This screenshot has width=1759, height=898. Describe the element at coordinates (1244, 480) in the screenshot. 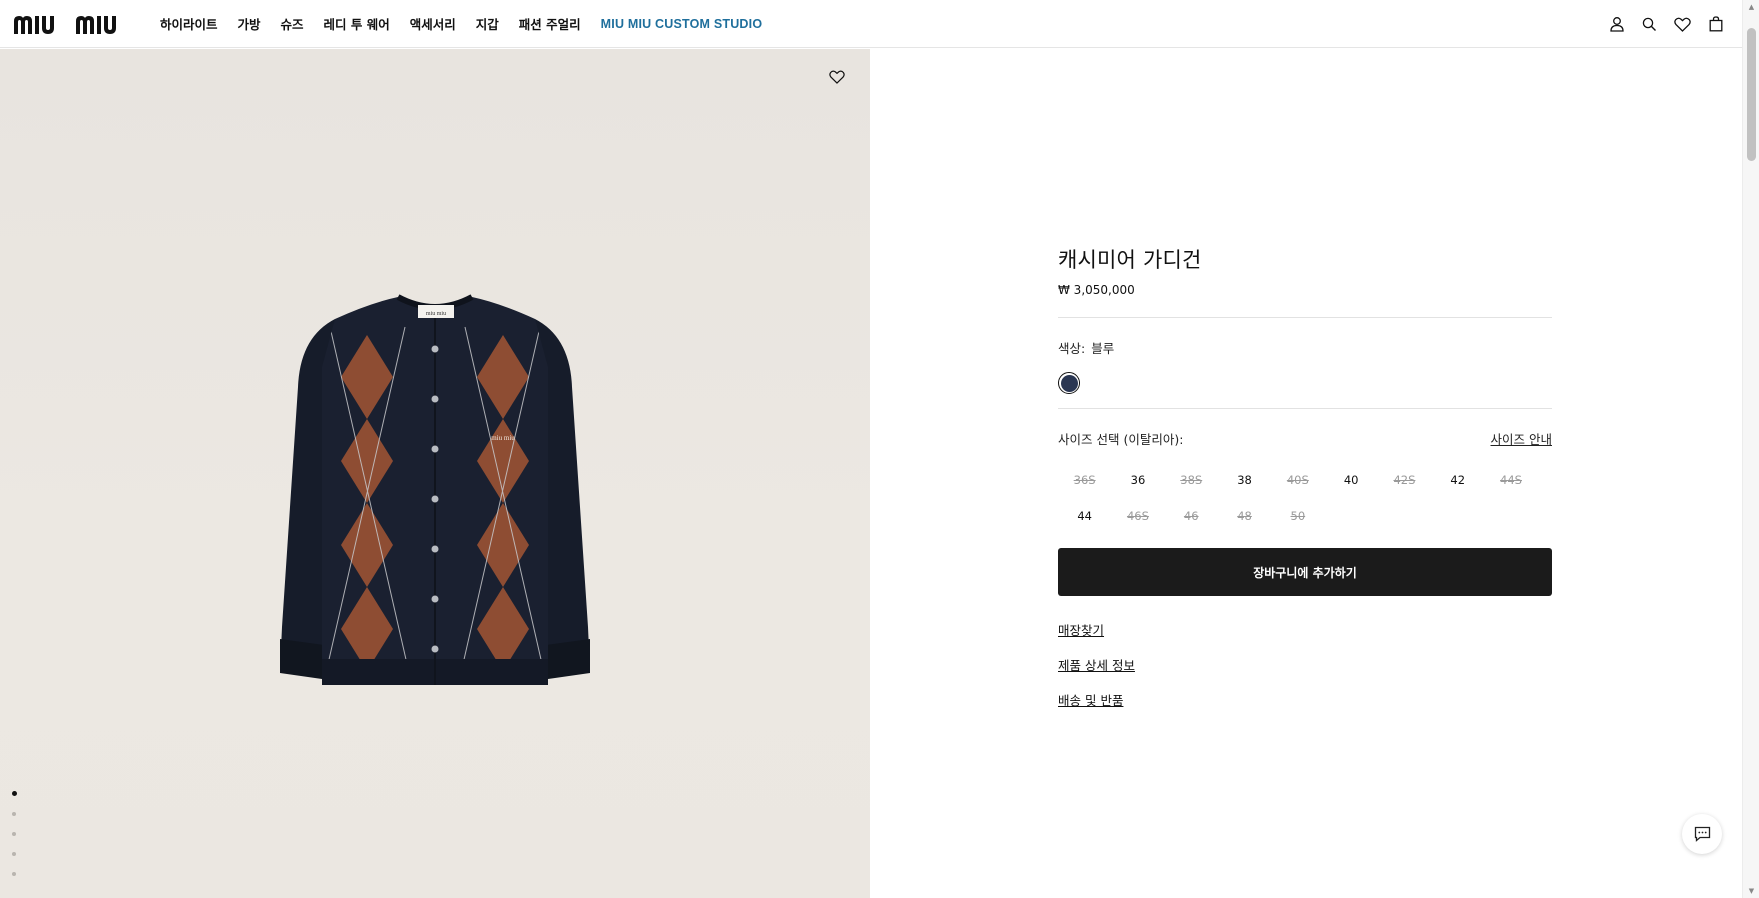

I see `size-option: 38` at that location.